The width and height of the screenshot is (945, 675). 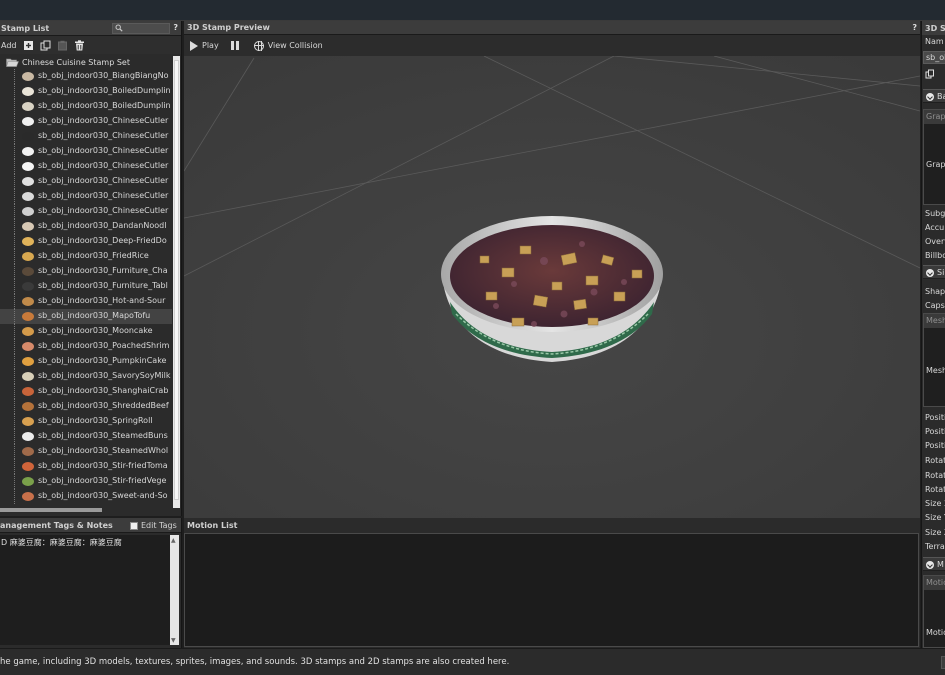 I want to click on stamp-preview-help-button: ?, so click(x=914, y=27).